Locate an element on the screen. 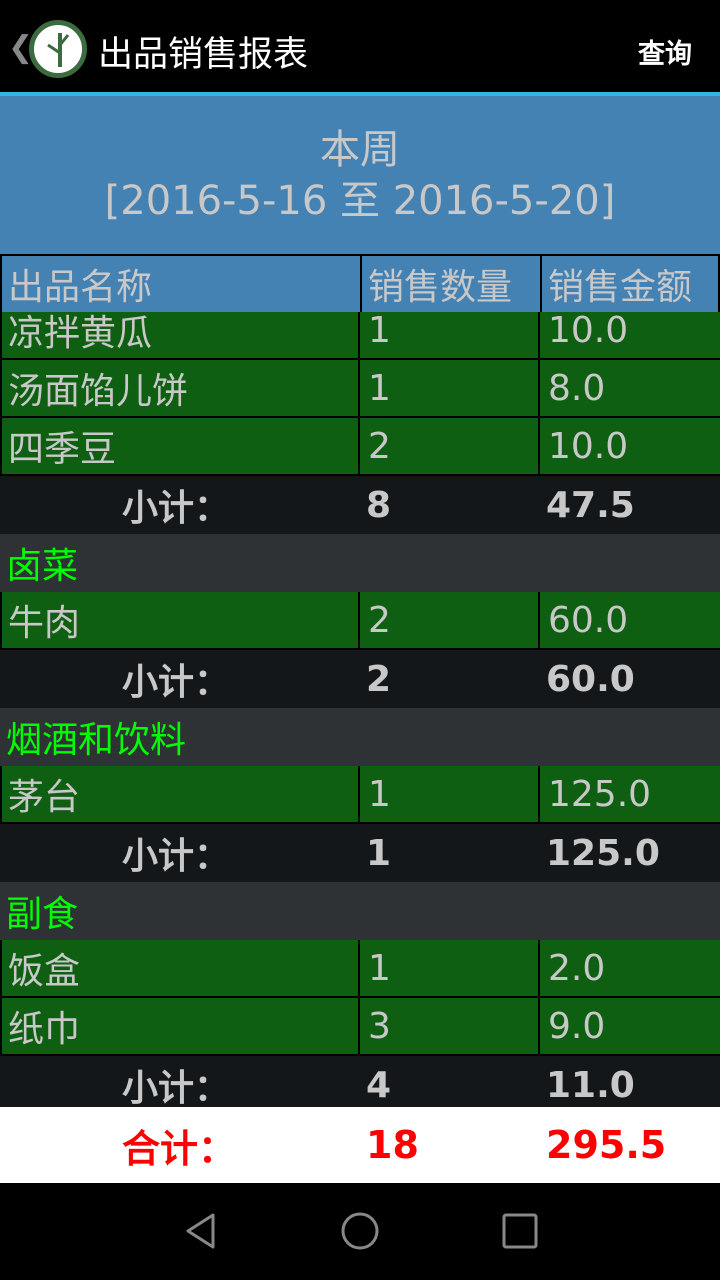 The width and height of the screenshot is (720, 1280). table-row: 汤面馅儿饼 1 8.0 is located at coordinates (360, 389).